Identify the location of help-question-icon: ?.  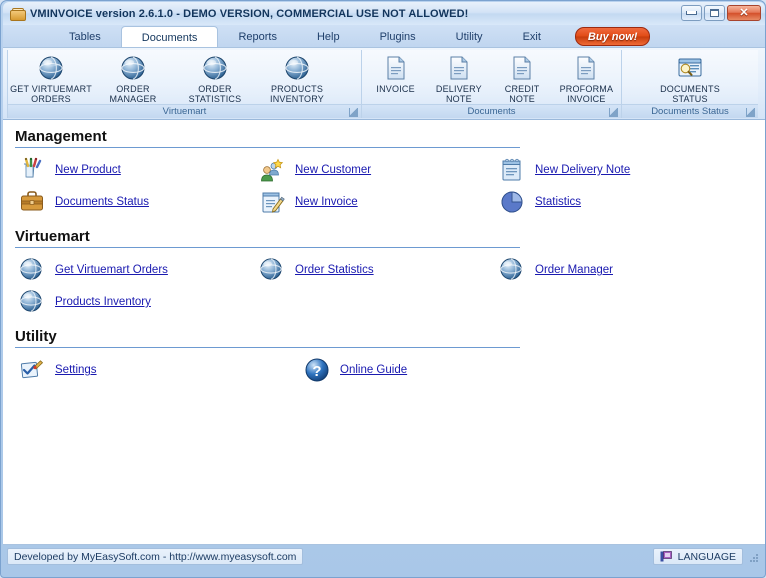
(317, 370).